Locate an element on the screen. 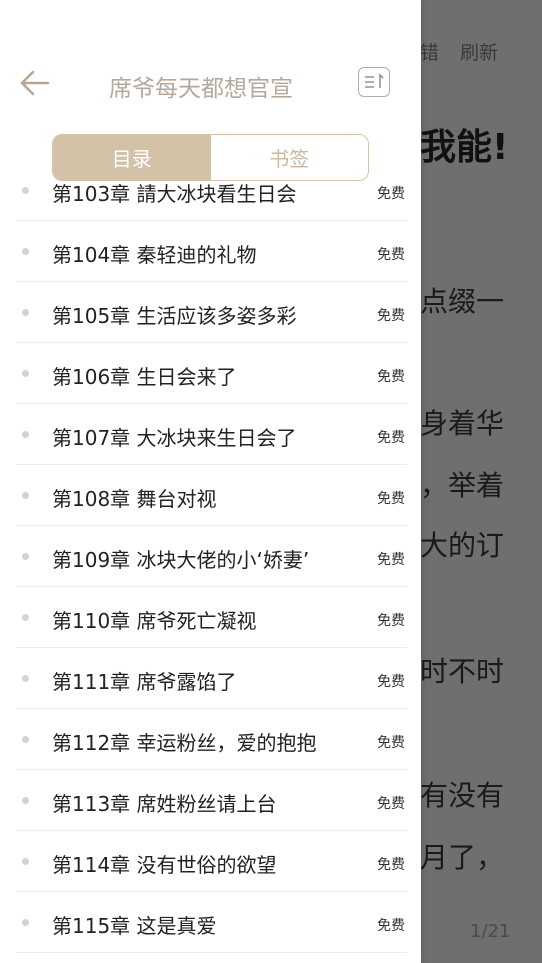 The image size is (542, 963). page-indicator: 1/21 is located at coordinates (490, 931).